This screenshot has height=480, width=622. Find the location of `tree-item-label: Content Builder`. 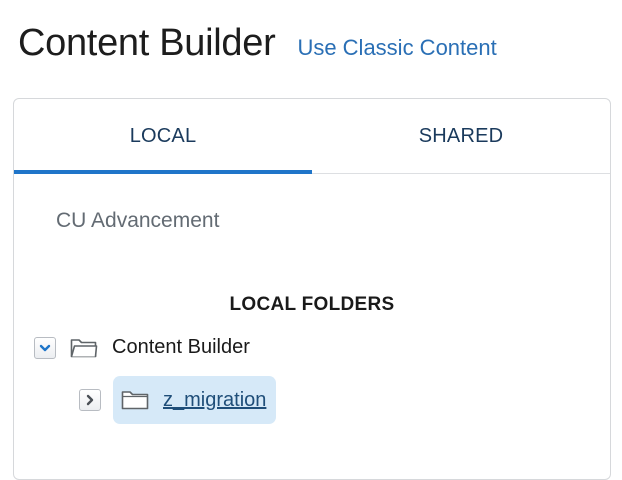

tree-item-label: Content Builder is located at coordinates (181, 347).